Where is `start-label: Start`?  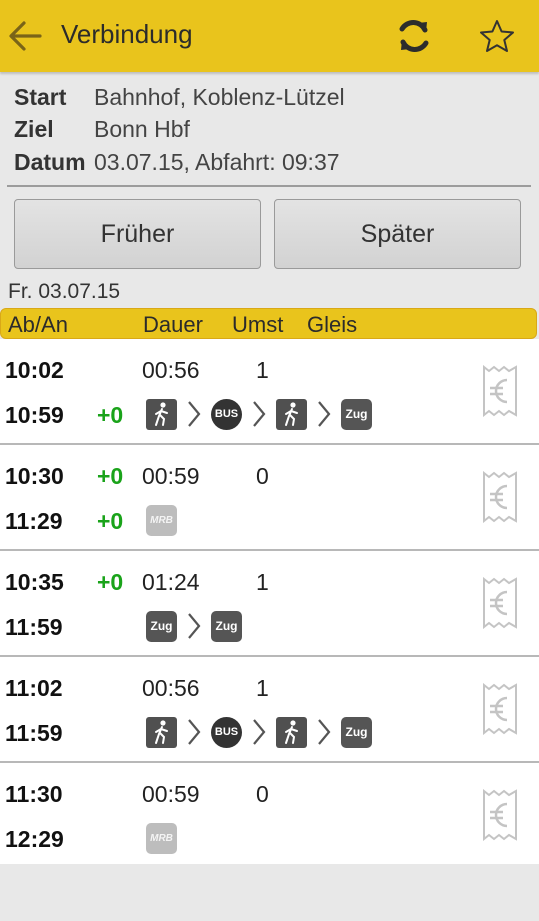
start-label: Start is located at coordinates (40, 97).